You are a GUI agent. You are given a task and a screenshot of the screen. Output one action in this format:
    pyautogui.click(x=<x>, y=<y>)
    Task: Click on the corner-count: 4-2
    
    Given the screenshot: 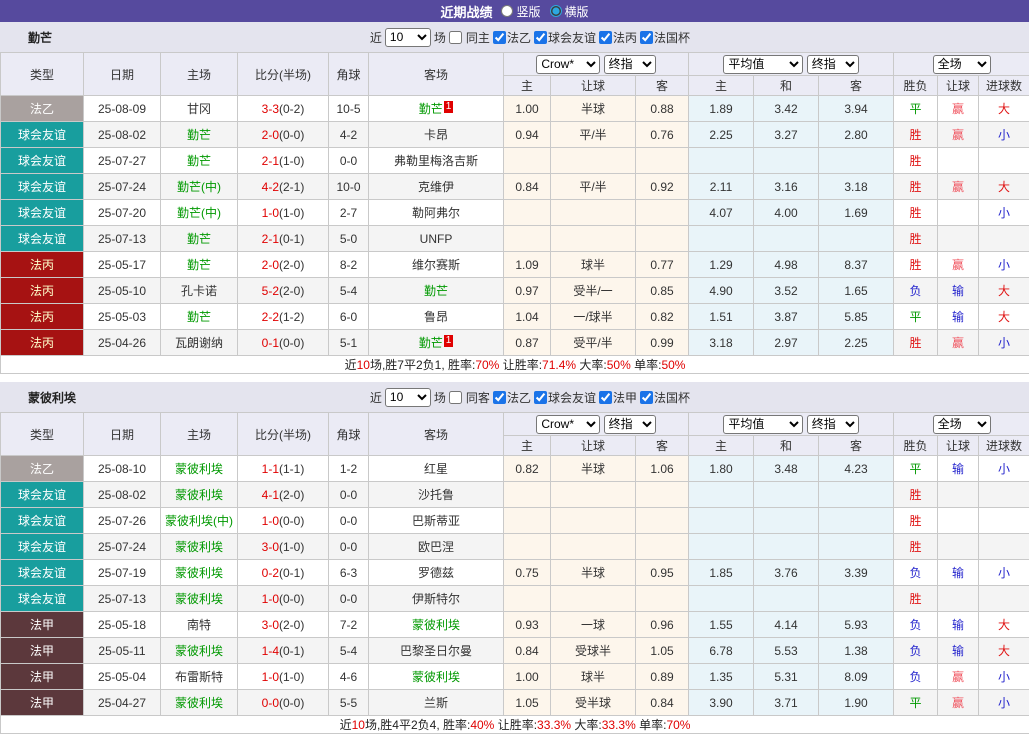 What is the action you would take?
    pyautogui.click(x=349, y=135)
    